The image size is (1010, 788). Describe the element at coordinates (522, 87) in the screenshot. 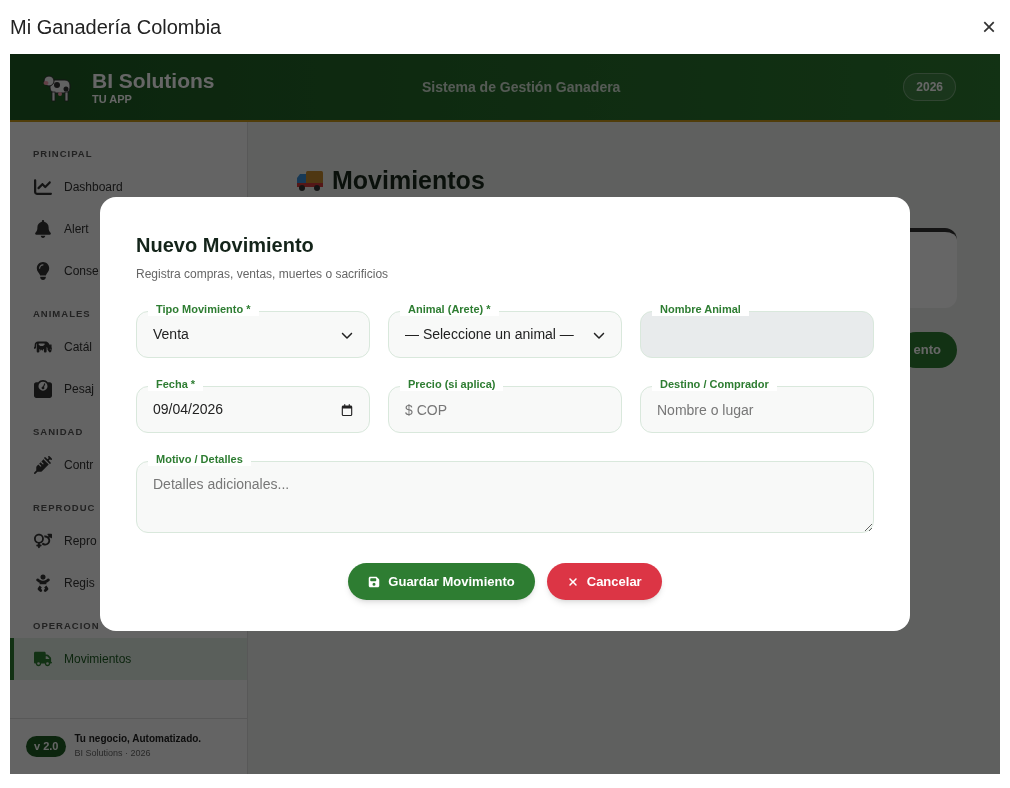

I see `header-title: Sistema de Gestión Ganadera` at that location.